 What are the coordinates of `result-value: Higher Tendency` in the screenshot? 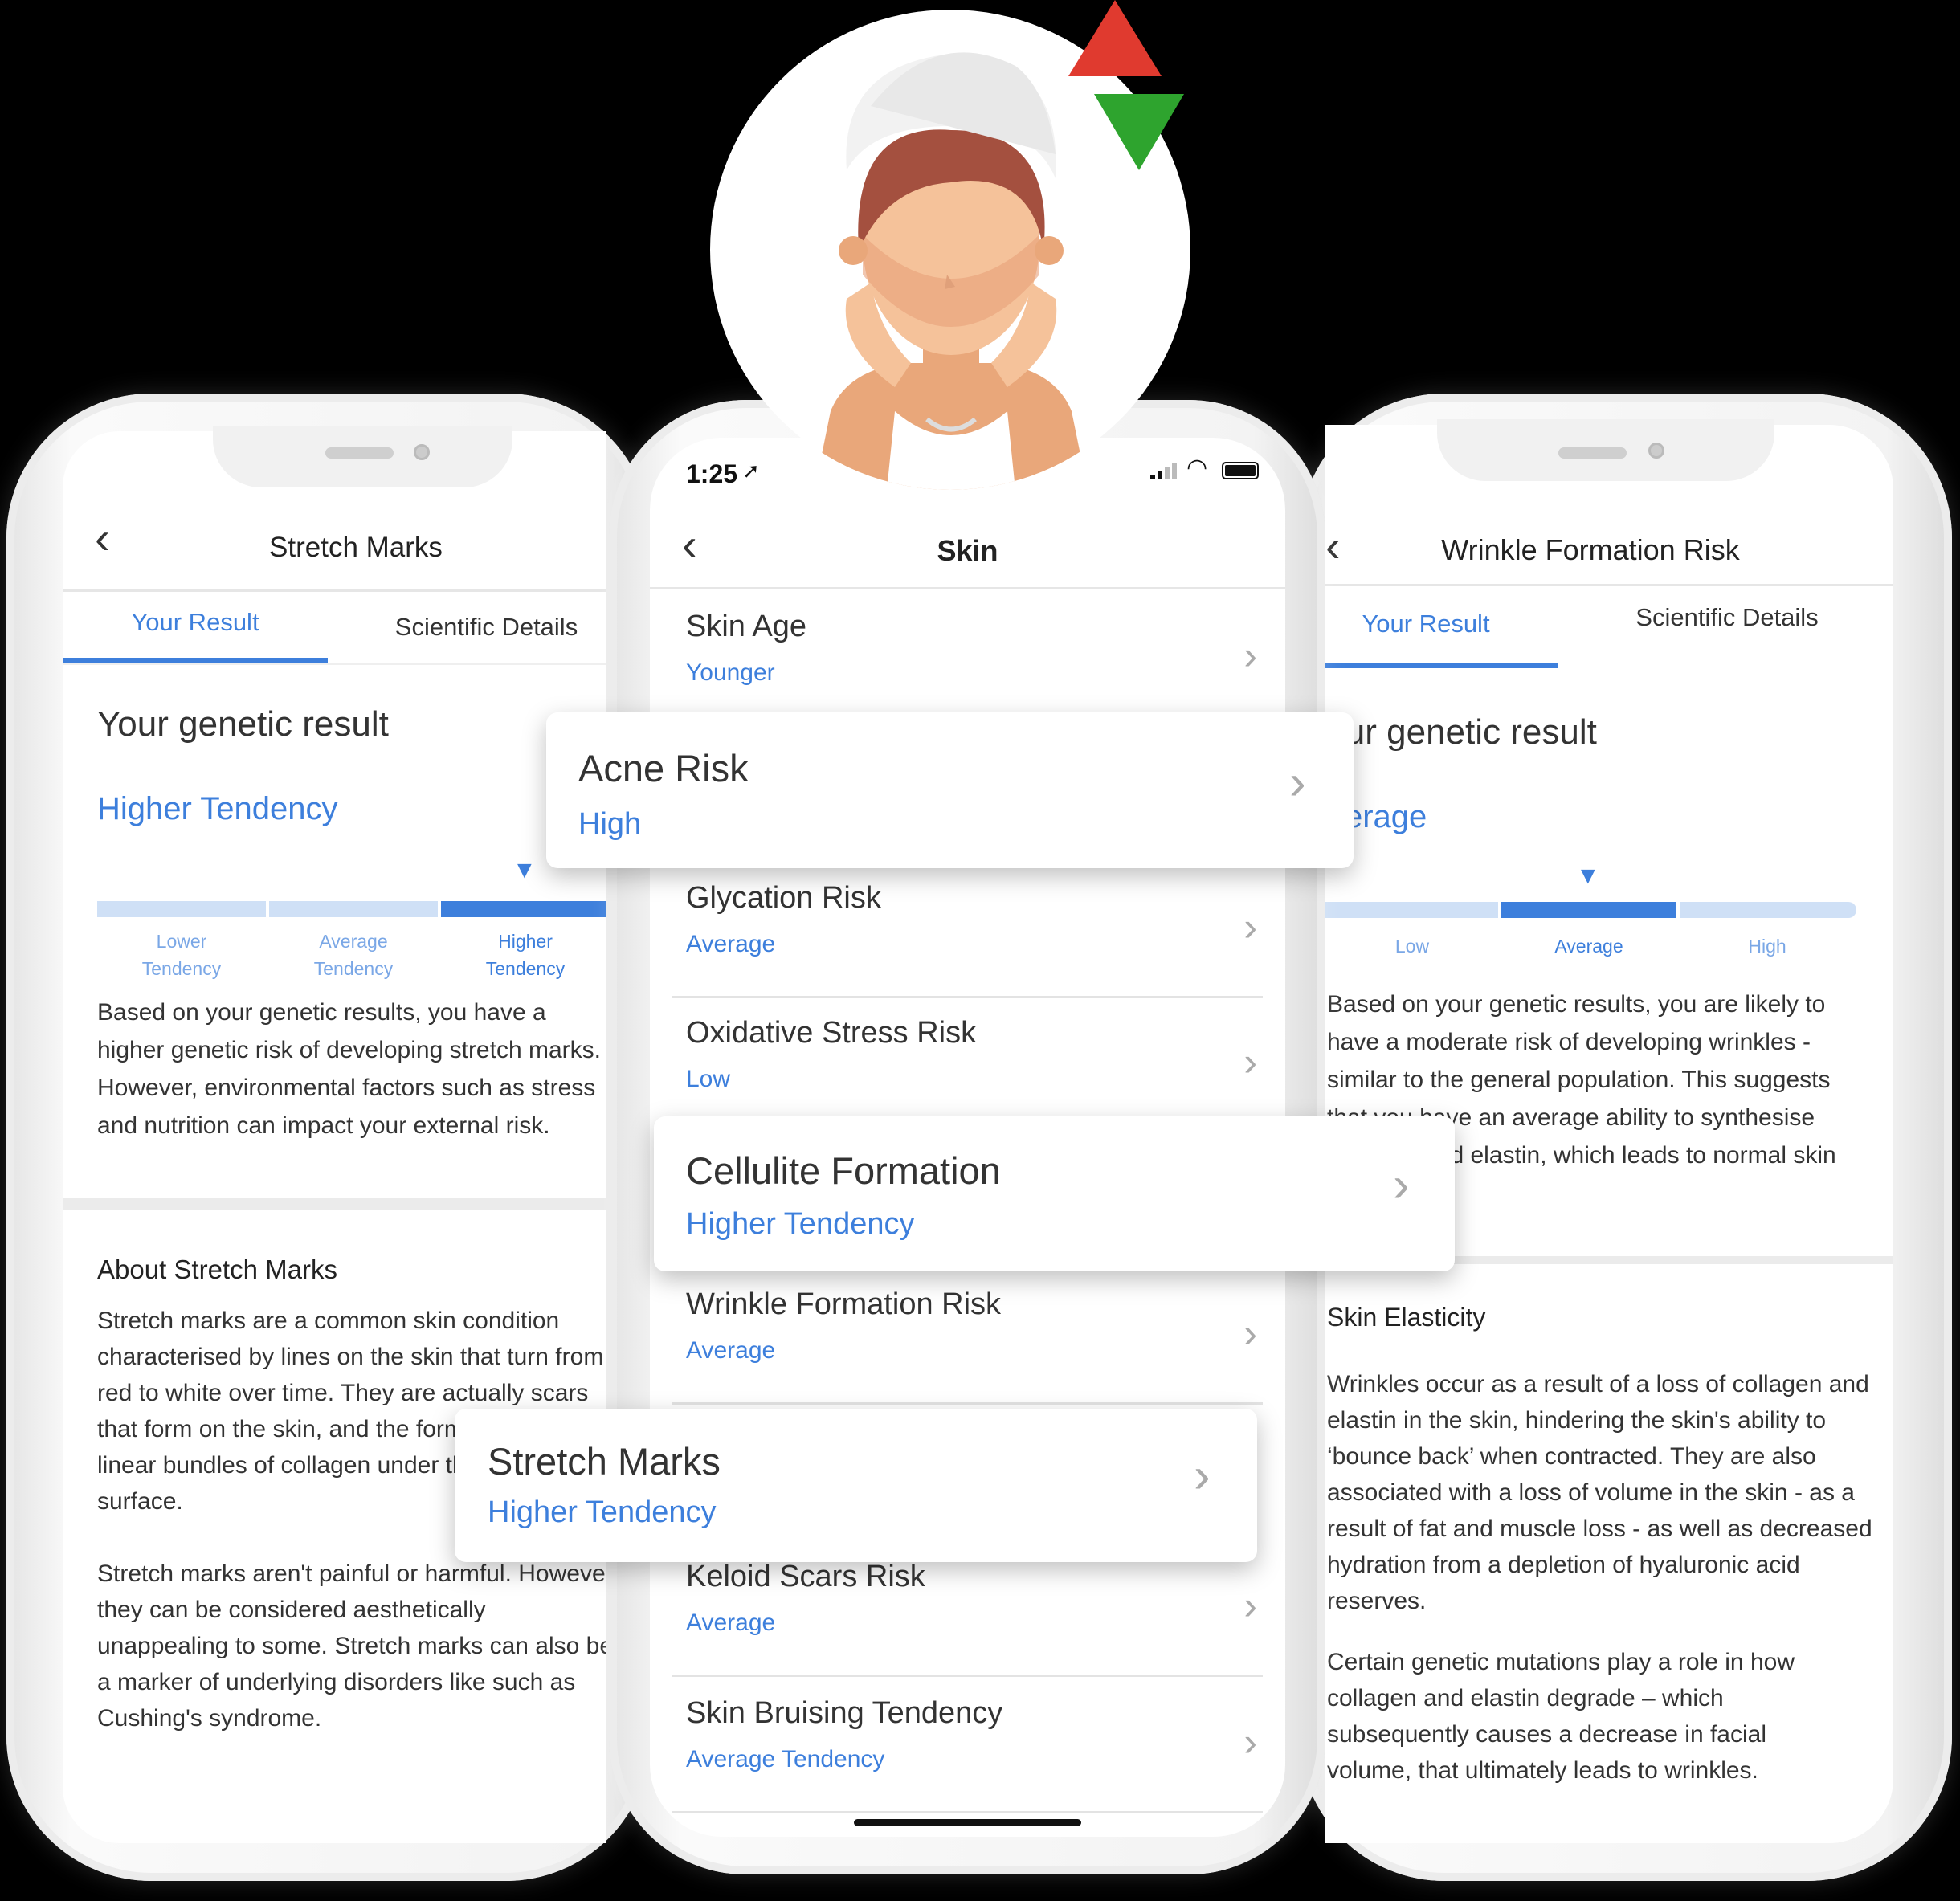 It's located at (217, 808).